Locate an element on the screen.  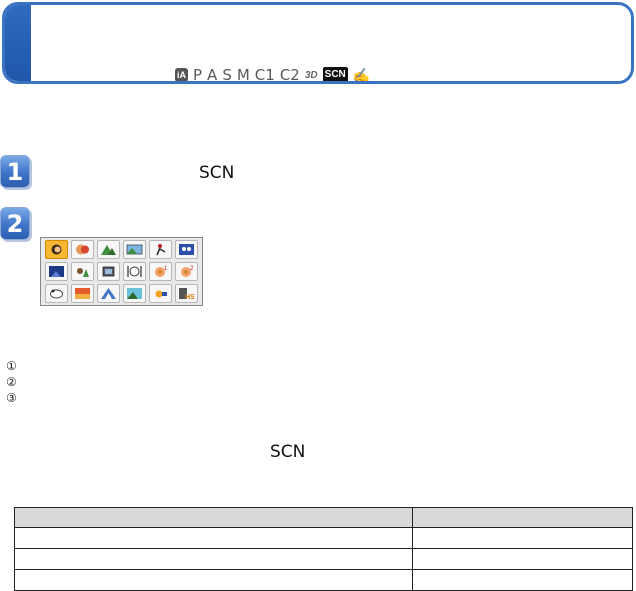
numbered-marker-3: ③ is located at coordinates (11, 398).